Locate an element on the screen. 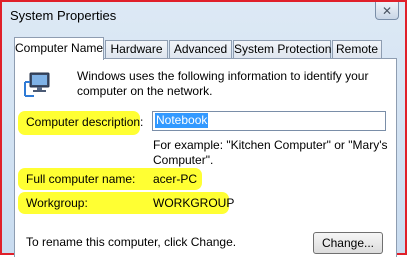  tab-system-protection: System Protection is located at coordinates (282, 49).